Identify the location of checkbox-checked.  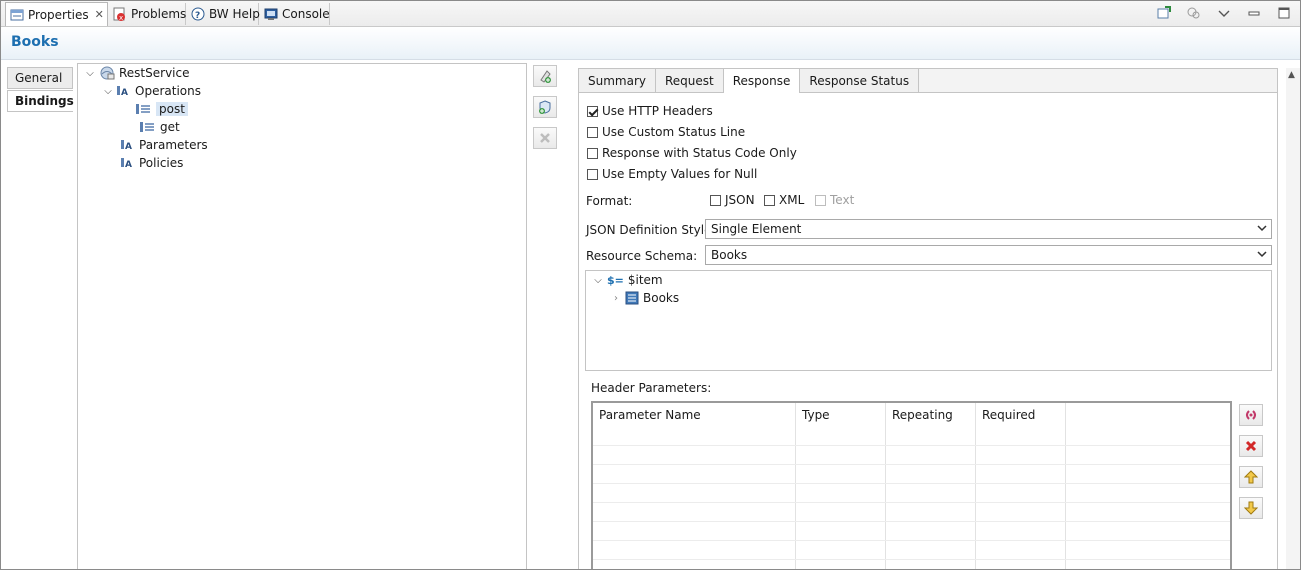
(592, 111).